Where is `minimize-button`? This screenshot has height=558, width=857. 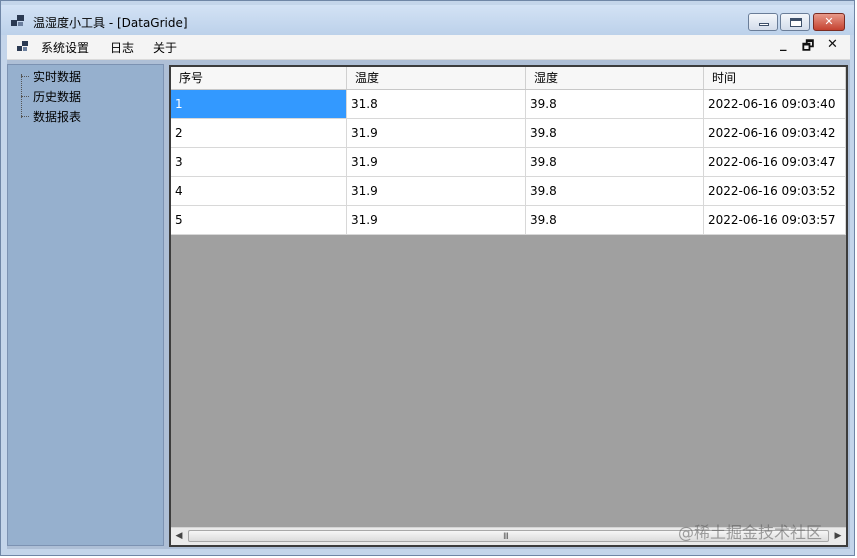 minimize-button is located at coordinates (763, 22).